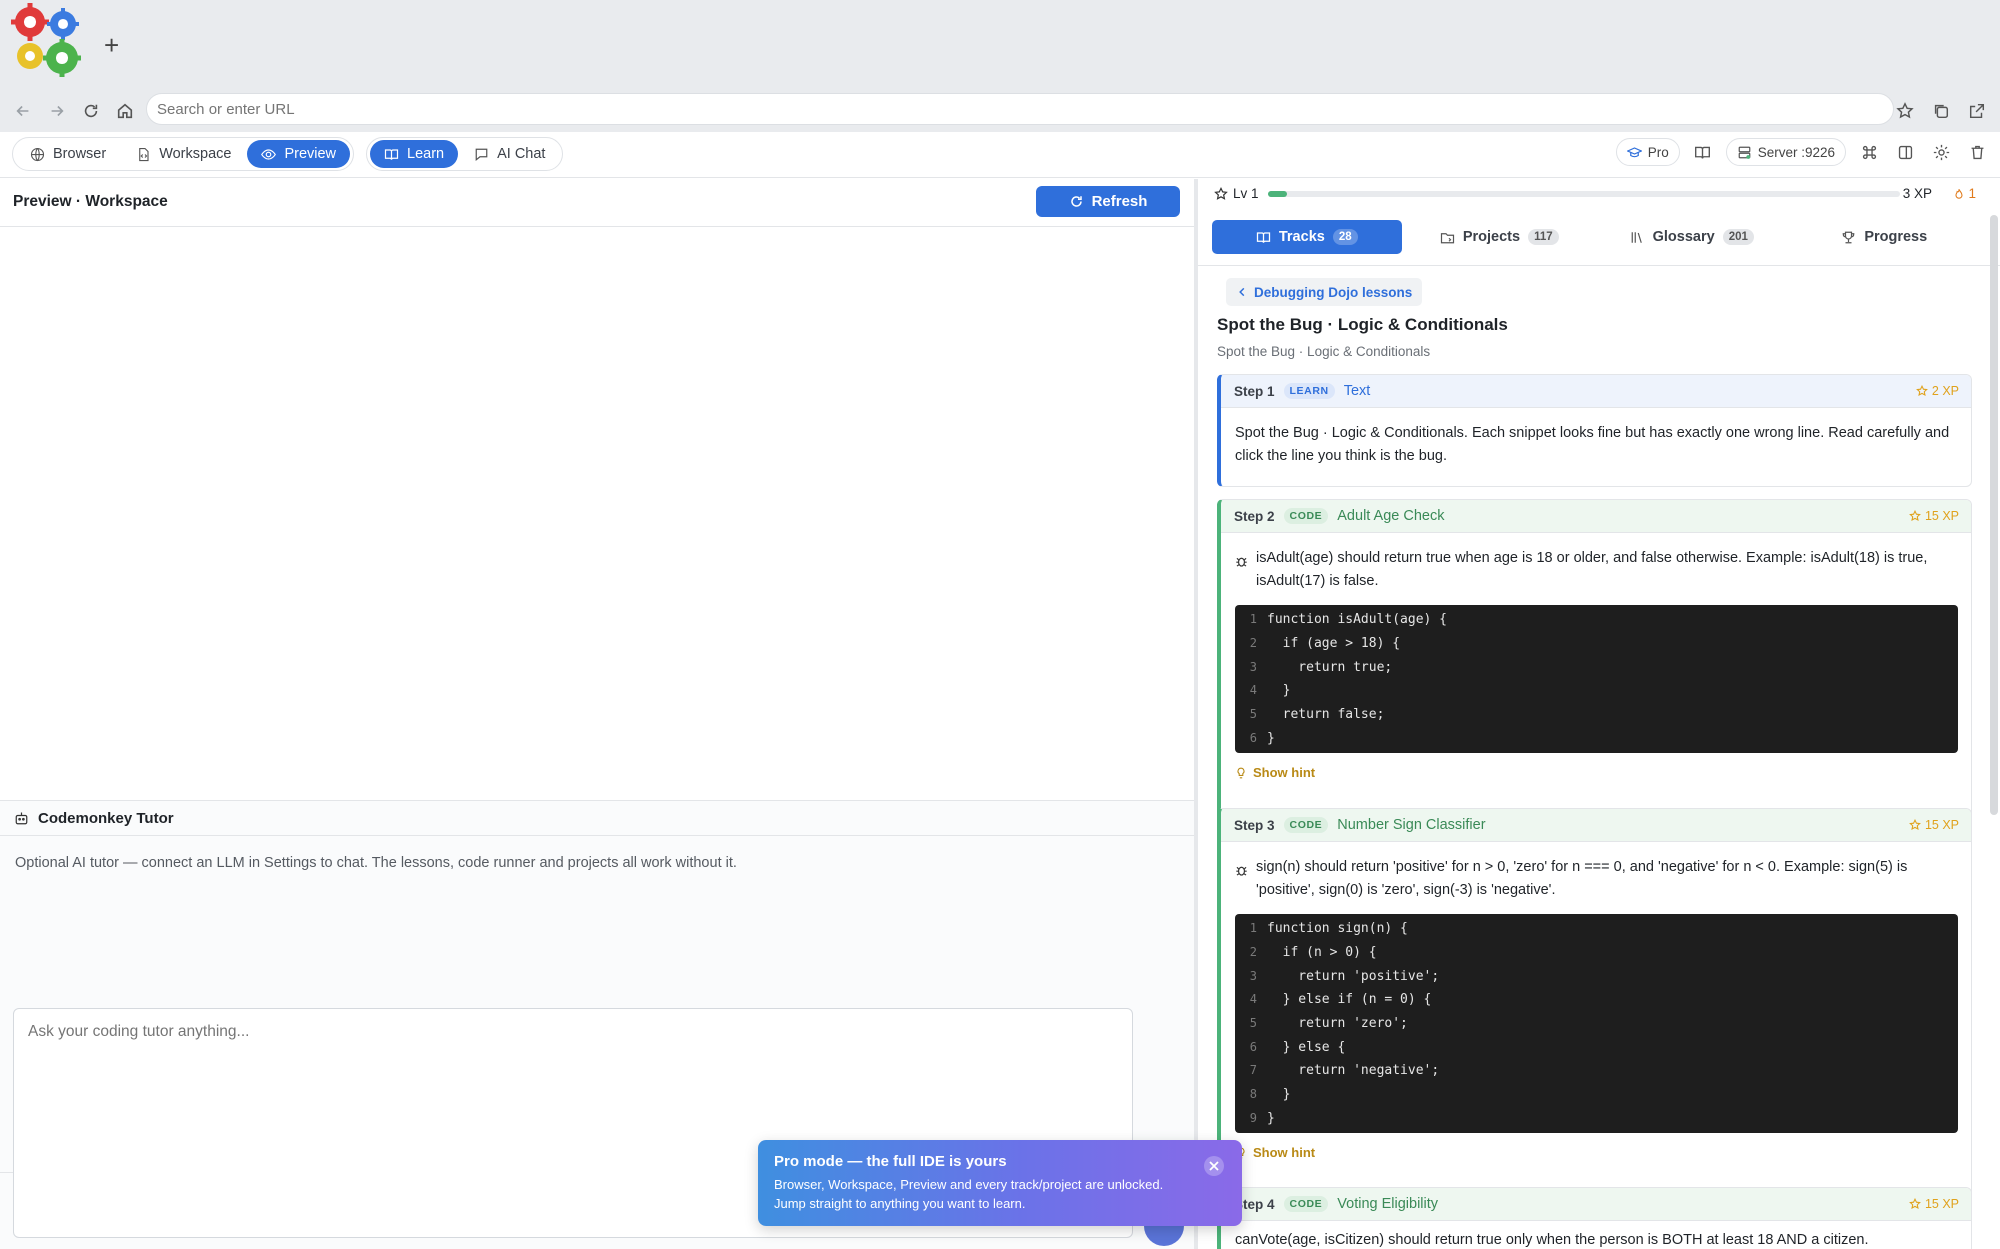  I want to click on code-line: 2 if (n > 0) {, so click(1596, 953).